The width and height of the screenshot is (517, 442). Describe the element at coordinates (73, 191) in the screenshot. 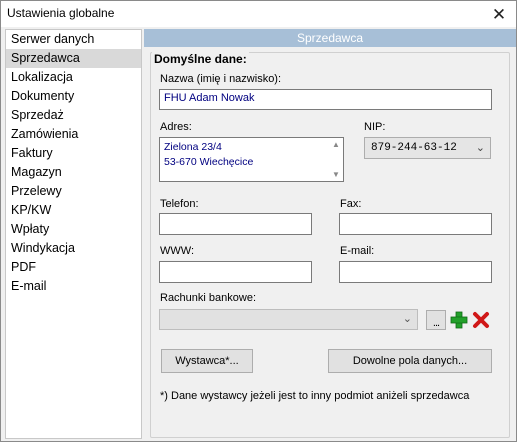

I see `sidebar-item-przelewy: Przelewy` at that location.